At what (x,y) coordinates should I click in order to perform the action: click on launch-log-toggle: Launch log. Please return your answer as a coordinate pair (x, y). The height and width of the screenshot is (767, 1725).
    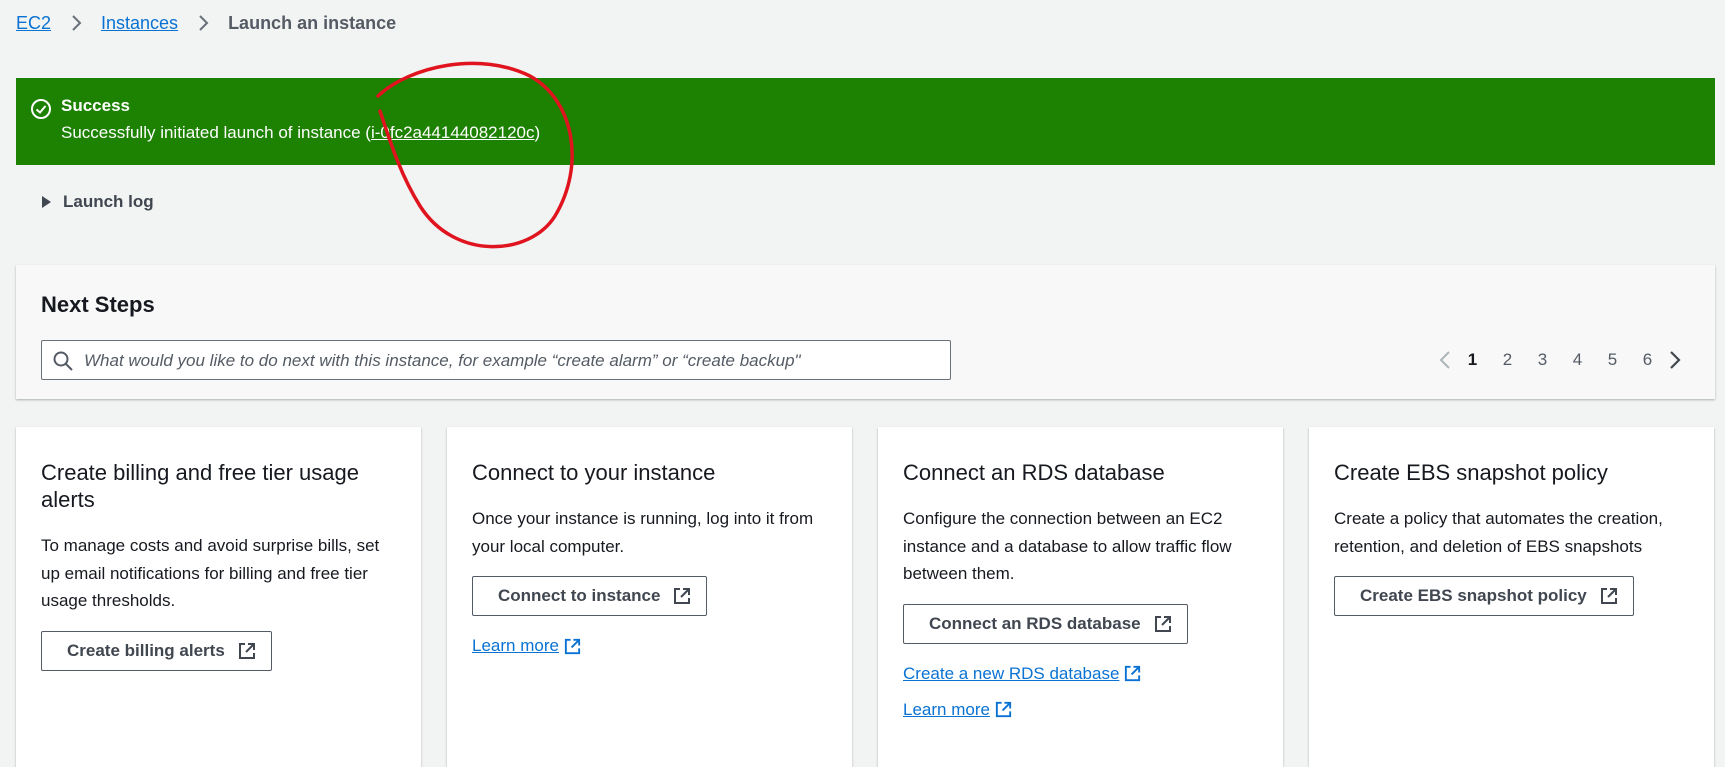
    Looking at the image, I should click on (98, 202).